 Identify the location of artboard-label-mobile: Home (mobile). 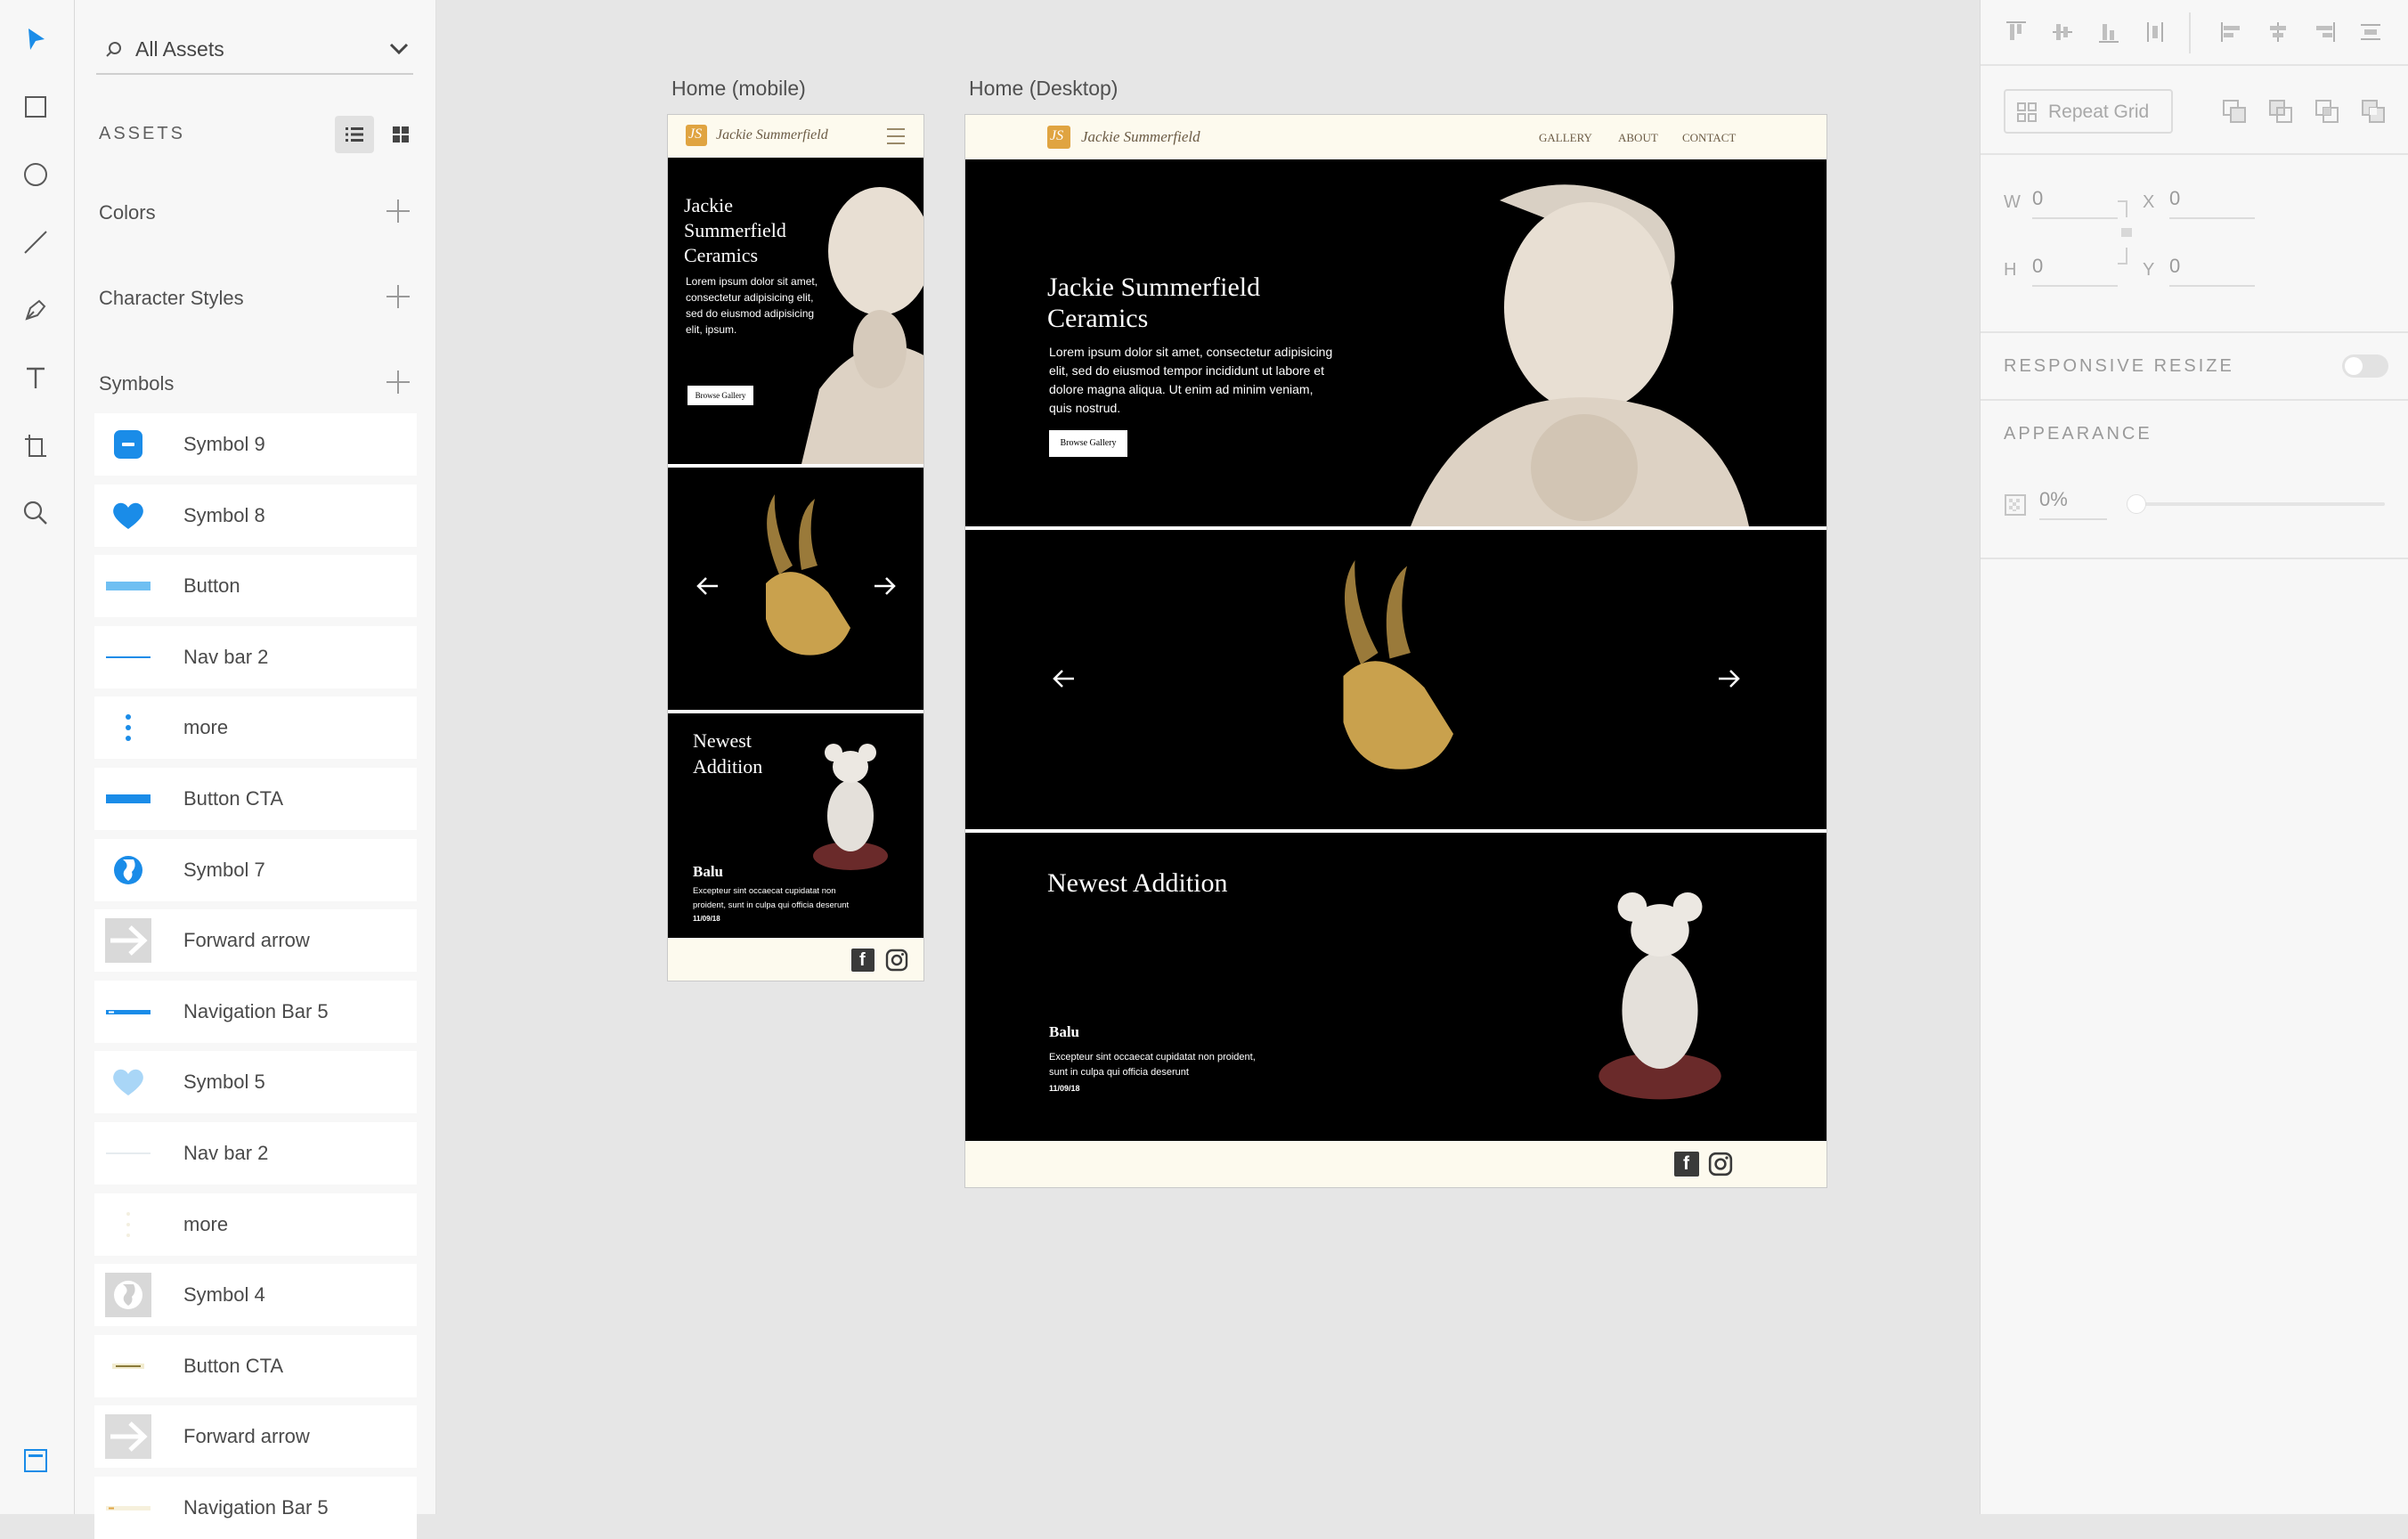
(738, 89).